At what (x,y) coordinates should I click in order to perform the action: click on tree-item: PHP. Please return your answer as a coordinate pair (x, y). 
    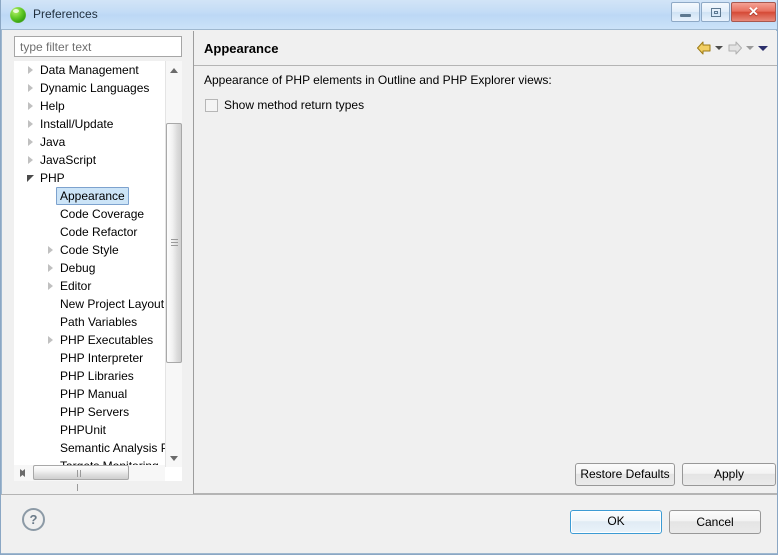
    Looking at the image, I should click on (89, 178).